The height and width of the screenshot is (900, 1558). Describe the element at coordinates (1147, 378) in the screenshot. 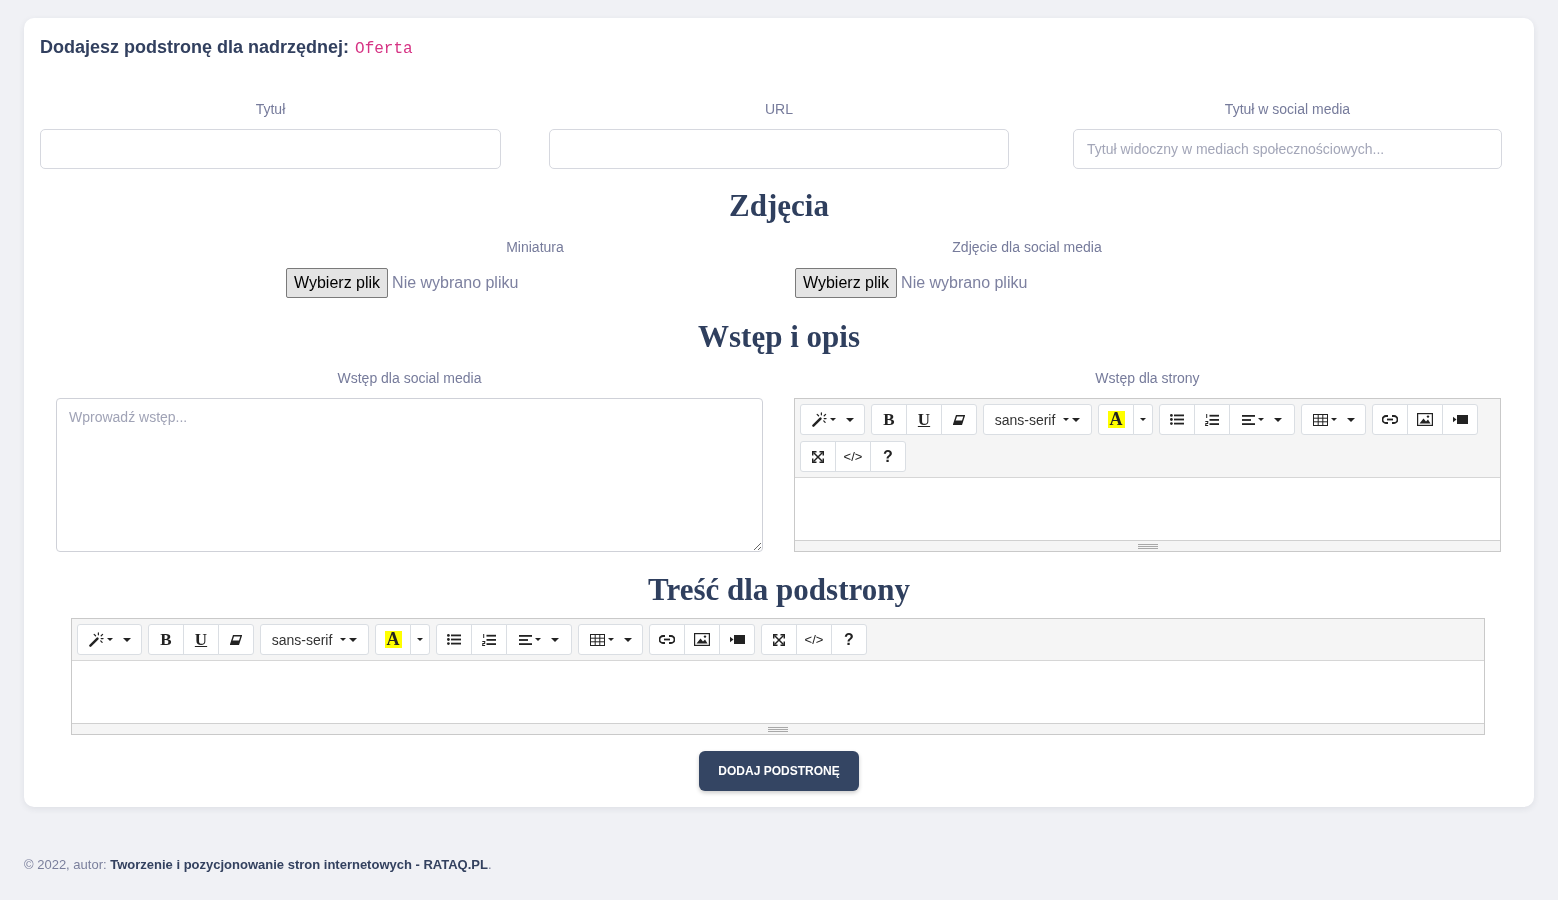

I see `field-label: Wstęp dla strony` at that location.